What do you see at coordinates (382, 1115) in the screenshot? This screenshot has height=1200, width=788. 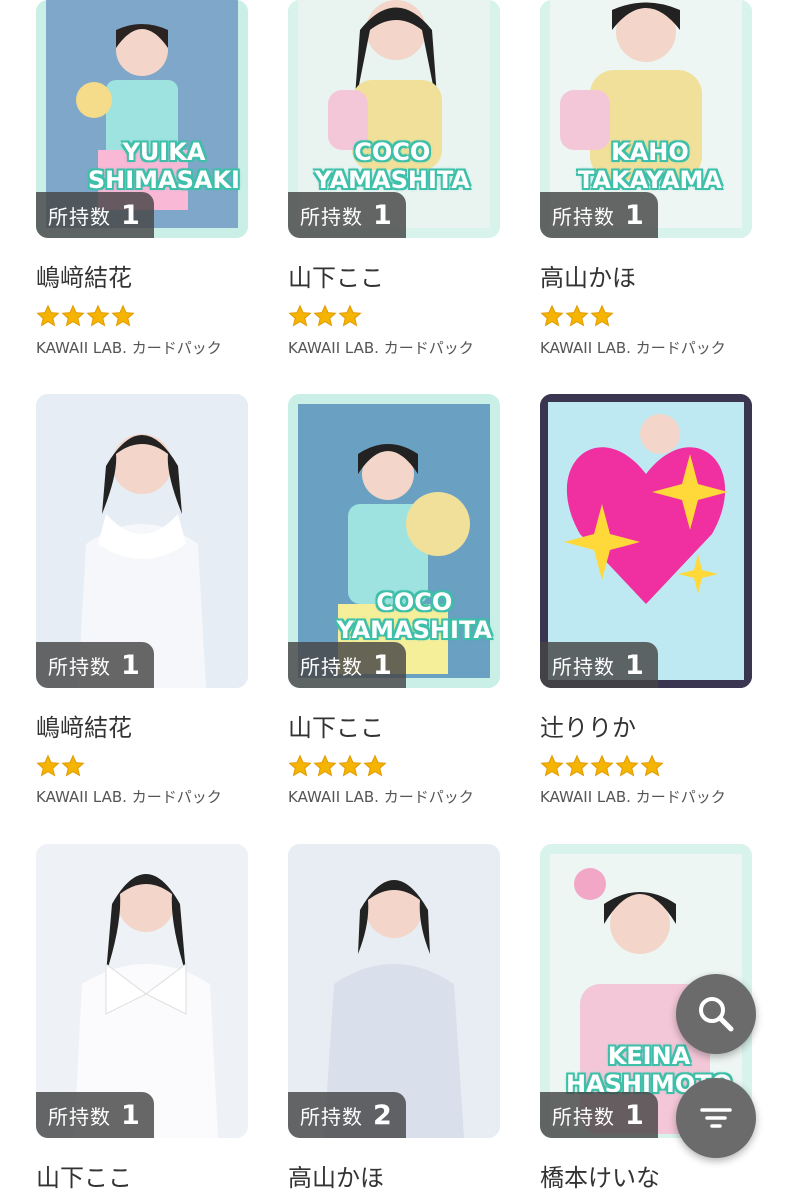 I see `owned-count: 2` at bounding box center [382, 1115].